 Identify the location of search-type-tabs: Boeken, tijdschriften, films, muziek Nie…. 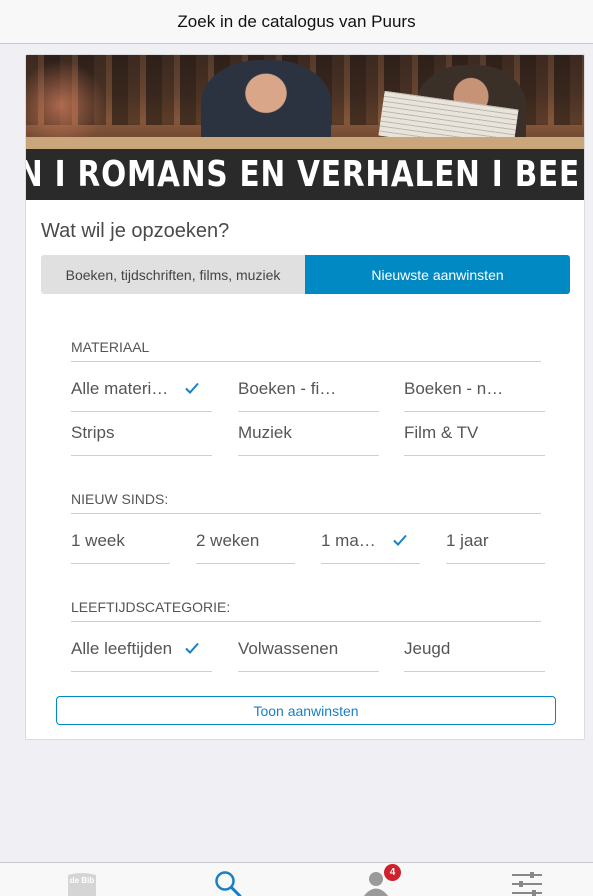
(305, 274).